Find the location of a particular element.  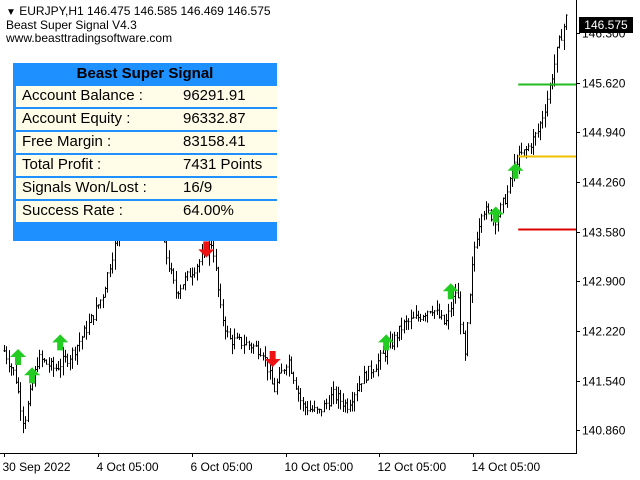

price-tick-label: 144.940 is located at coordinates (604, 133).